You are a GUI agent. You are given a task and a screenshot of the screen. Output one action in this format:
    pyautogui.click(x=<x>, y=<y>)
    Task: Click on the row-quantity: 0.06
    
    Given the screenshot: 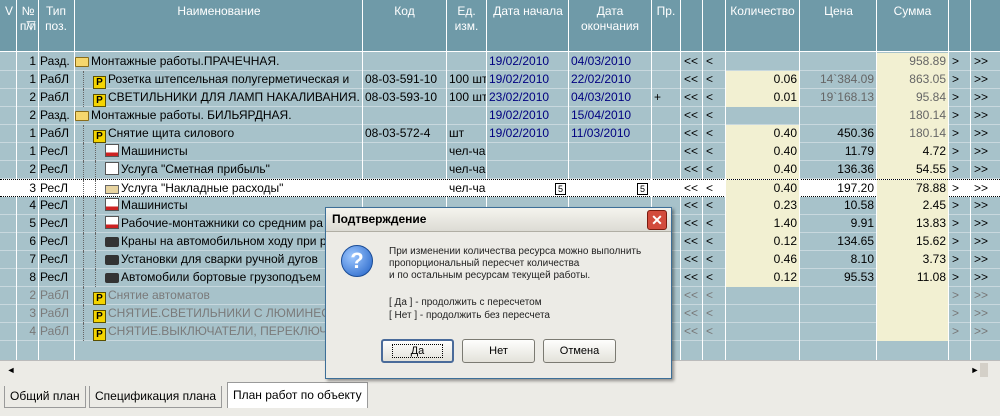 What is the action you would take?
    pyautogui.click(x=762, y=80)
    